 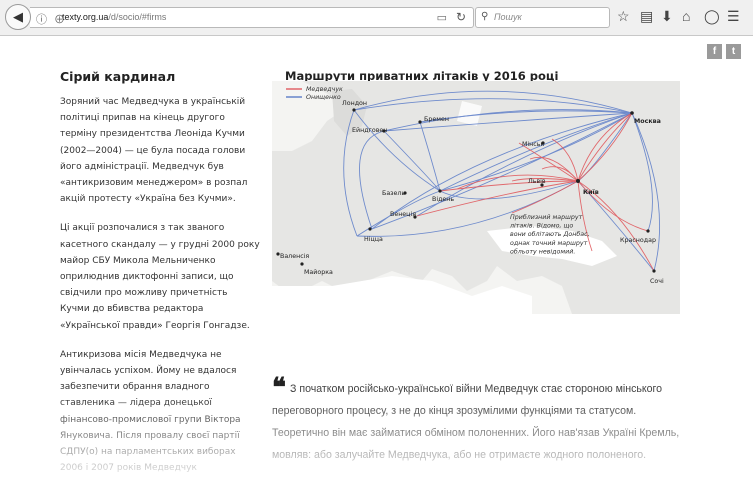 I want to click on city-label-basel: Базель, so click(x=393, y=193).